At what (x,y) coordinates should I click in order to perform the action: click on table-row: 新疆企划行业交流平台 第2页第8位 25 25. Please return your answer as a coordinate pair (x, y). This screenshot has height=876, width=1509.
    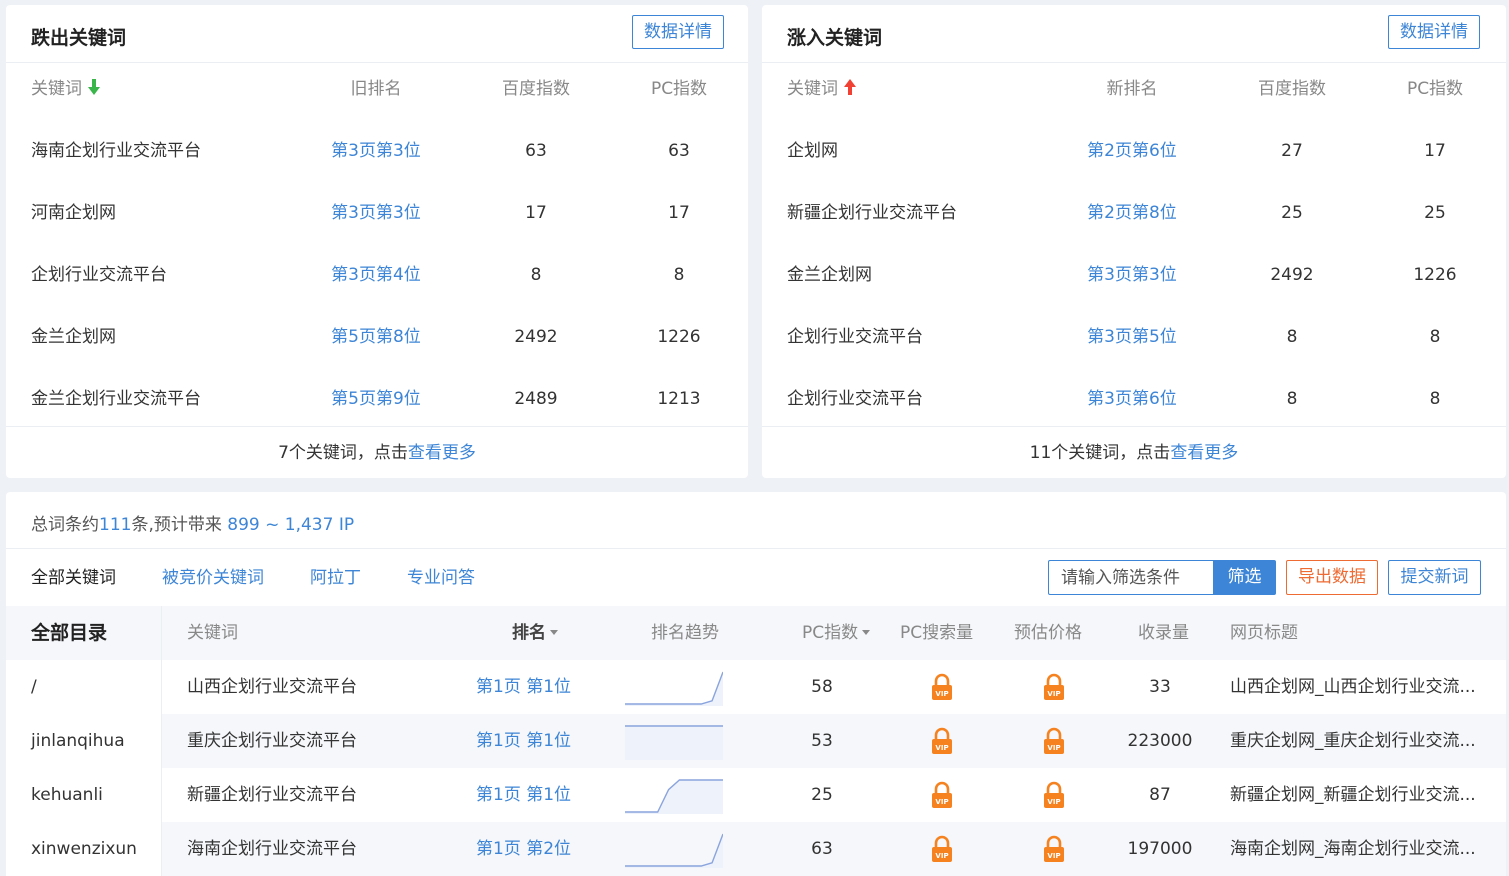
    Looking at the image, I should click on (1134, 213).